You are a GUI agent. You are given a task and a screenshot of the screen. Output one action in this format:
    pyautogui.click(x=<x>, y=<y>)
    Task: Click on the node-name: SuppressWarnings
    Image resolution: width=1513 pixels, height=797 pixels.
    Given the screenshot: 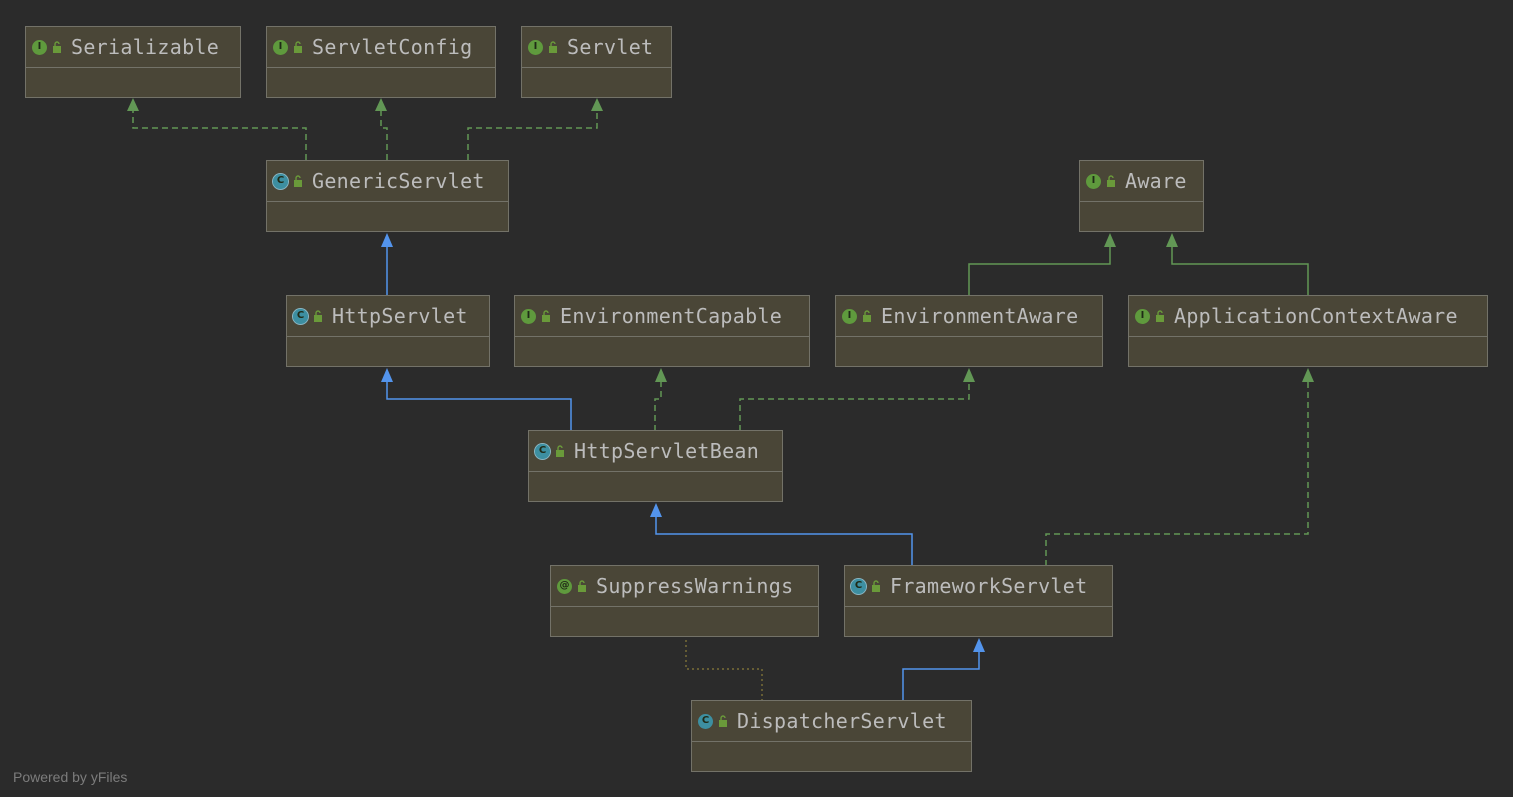 What is the action you would take?
    pyautogui.click(x=695, y=586)
    